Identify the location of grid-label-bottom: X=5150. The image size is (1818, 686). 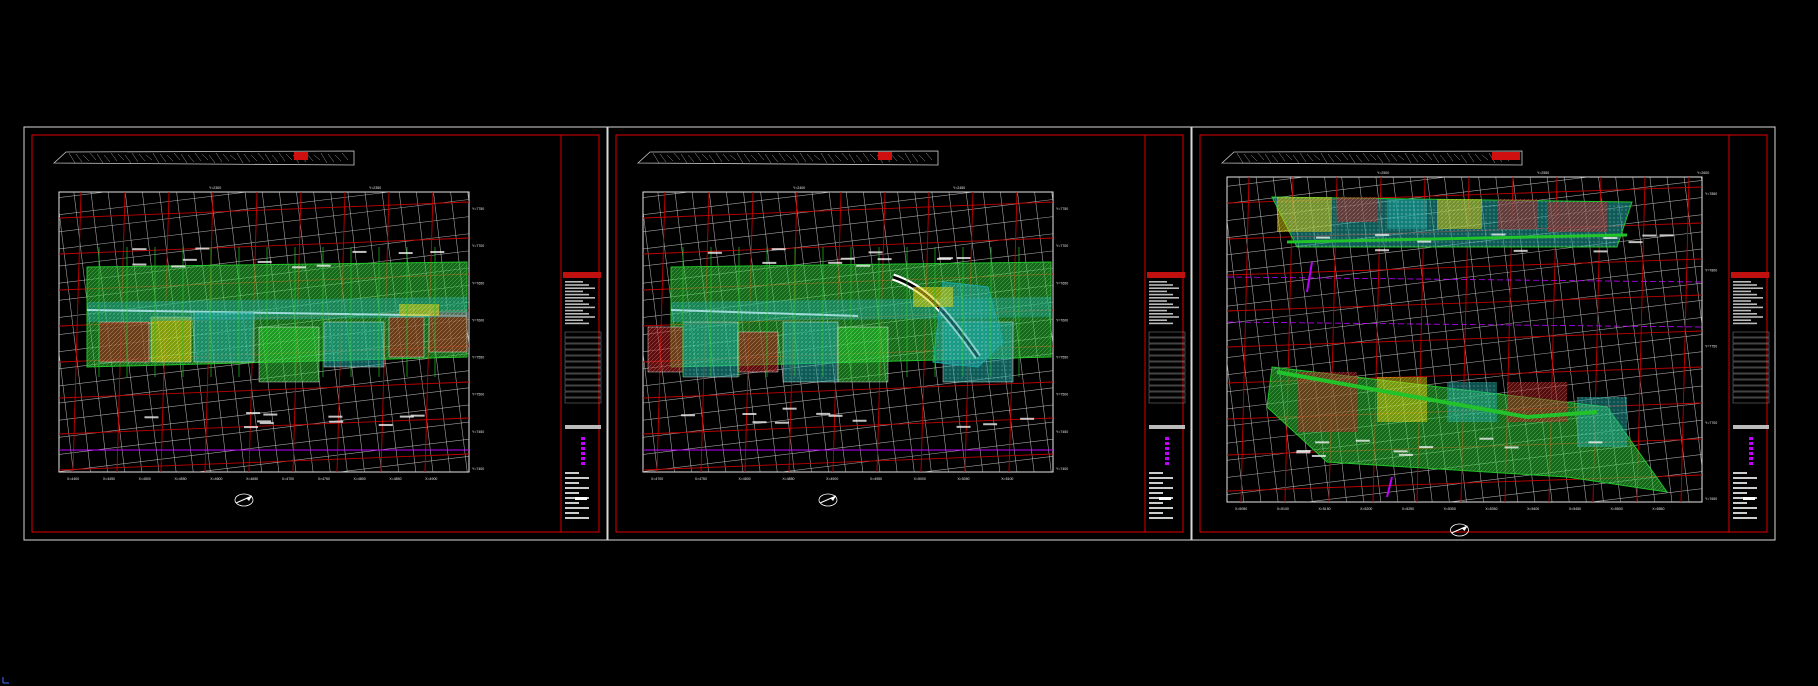
(1324, 509).